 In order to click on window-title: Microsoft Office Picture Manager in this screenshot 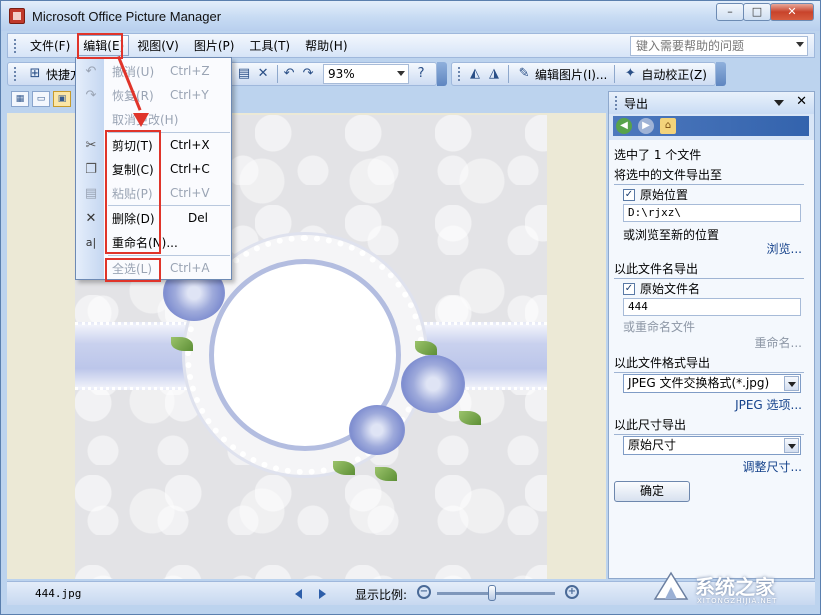, I will do `click(127, 16)`.